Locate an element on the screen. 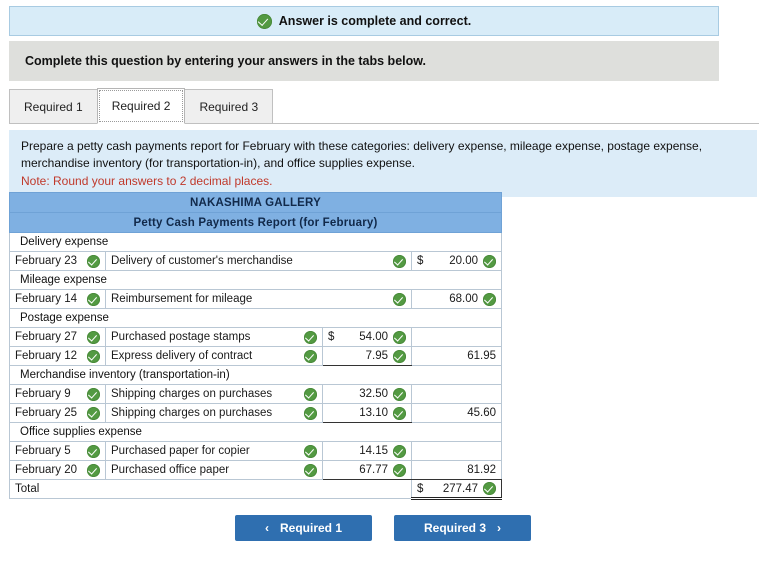 Image resolution: width=766 pixels, height=575 pixels. entry-subamount: 54.00 is located at coordinates (373, 337).